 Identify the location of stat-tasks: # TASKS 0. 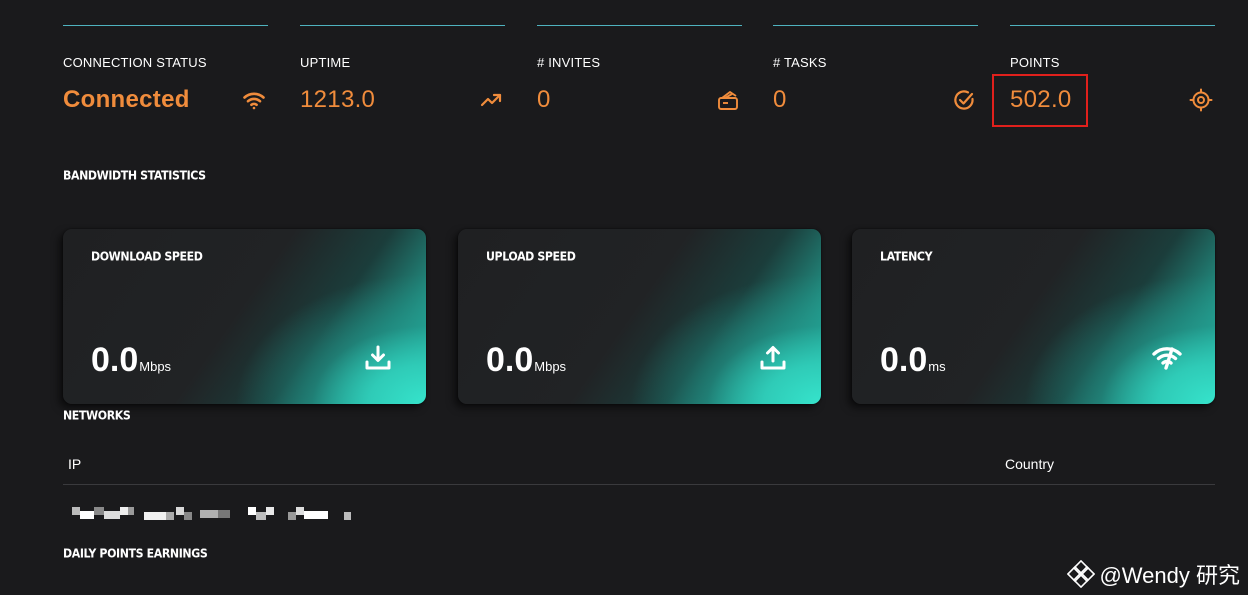
(875, 65).